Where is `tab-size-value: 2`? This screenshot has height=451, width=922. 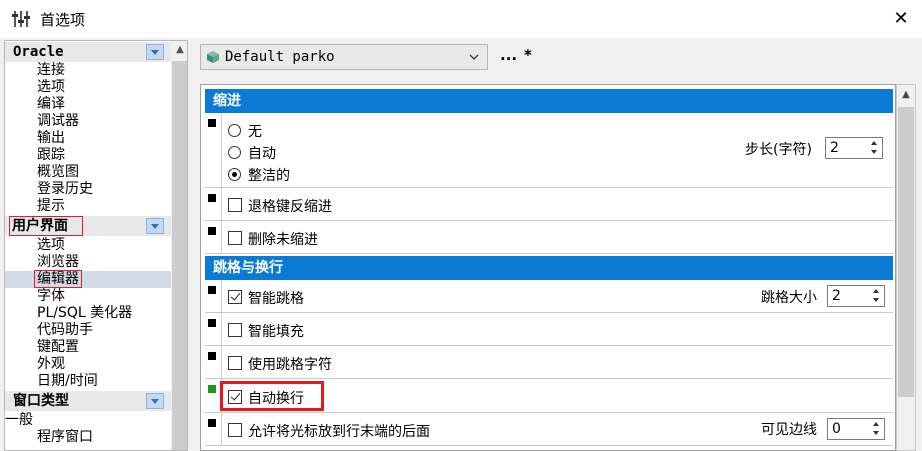 tab-size-value: 2 is located at coordinates (836, 296).